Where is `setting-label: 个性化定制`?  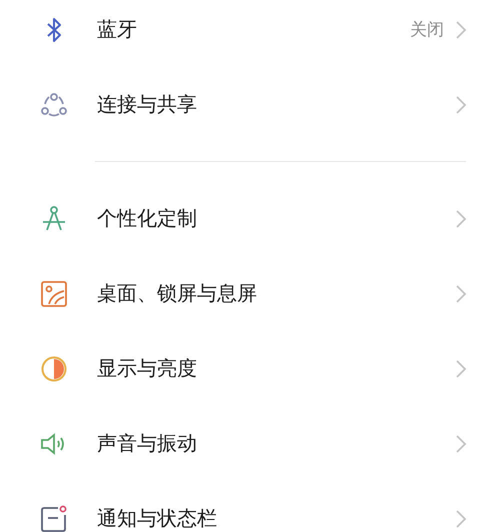
setting-label: 个性化定制 is located at coordinates (275, 218).